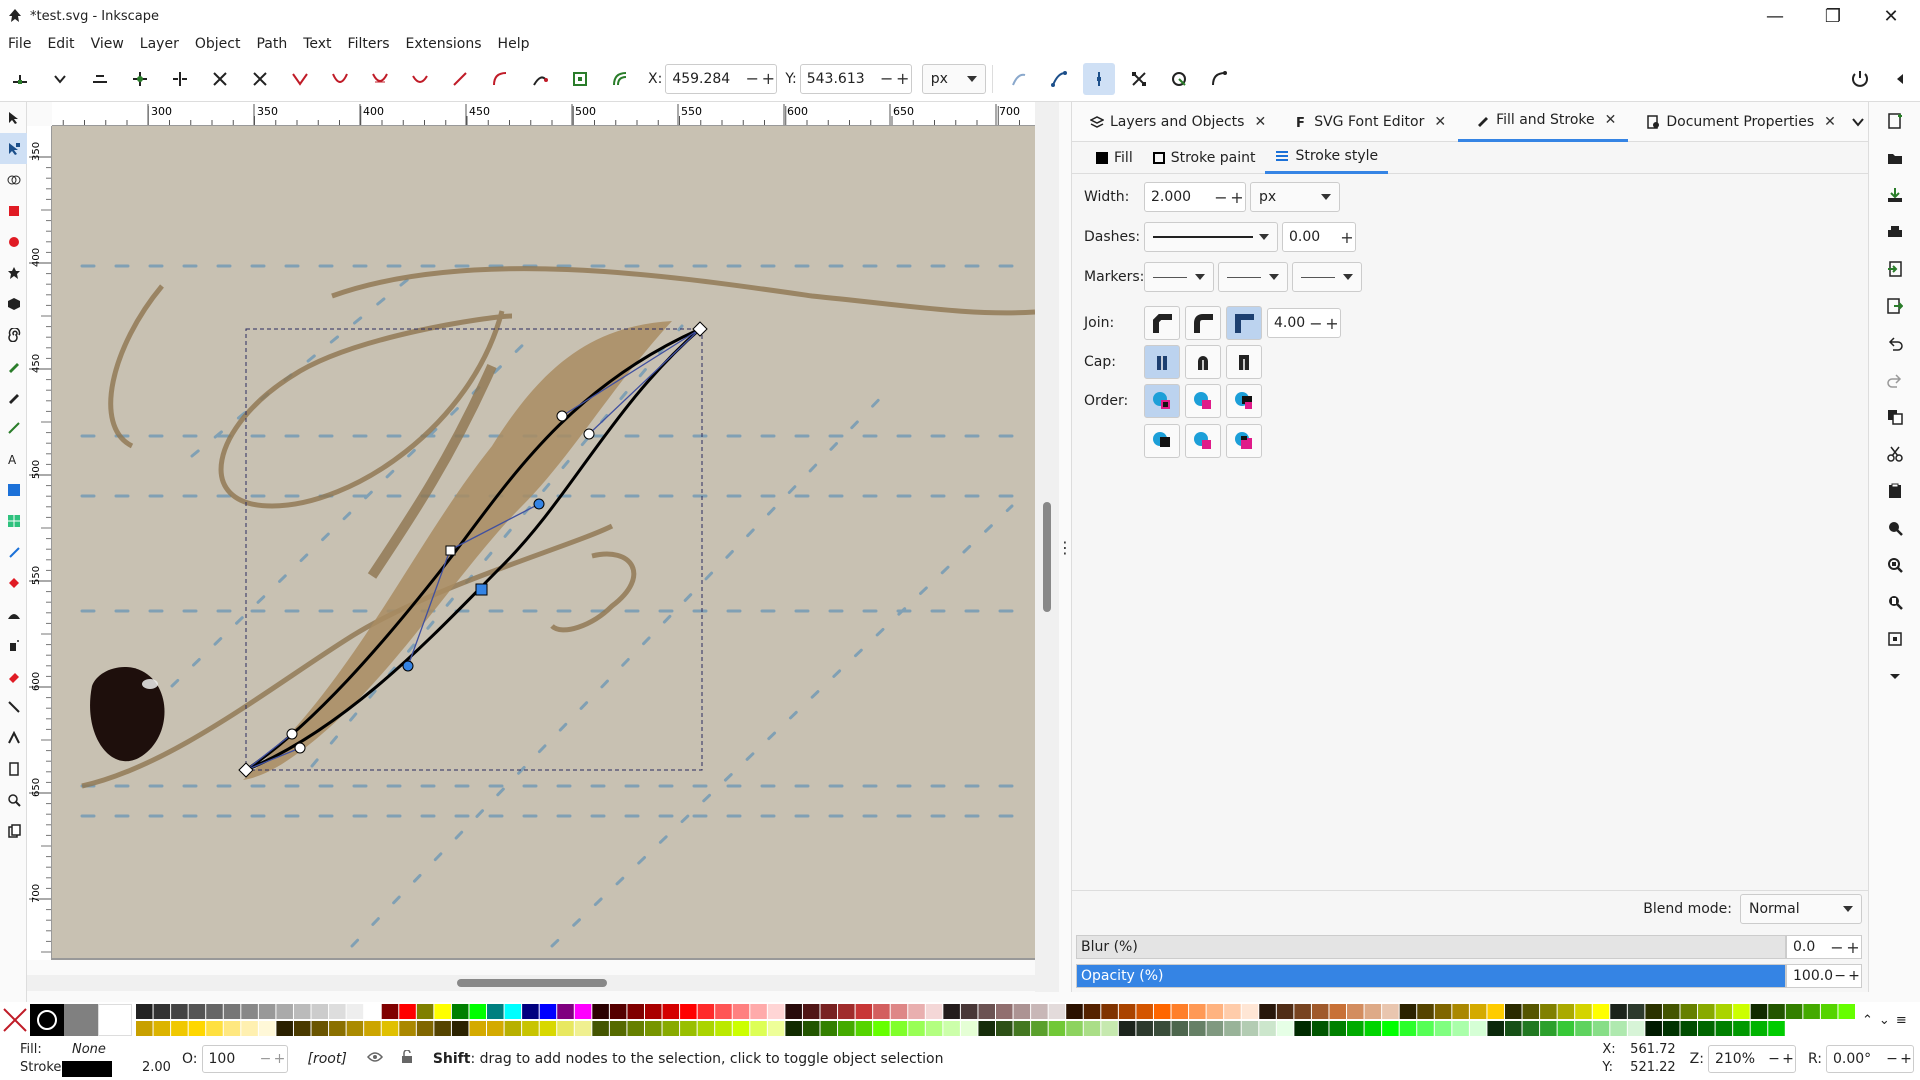 This screenshot has width=1920, height=1080. I want to click on unit-dropdown: px, so click(953, 78).